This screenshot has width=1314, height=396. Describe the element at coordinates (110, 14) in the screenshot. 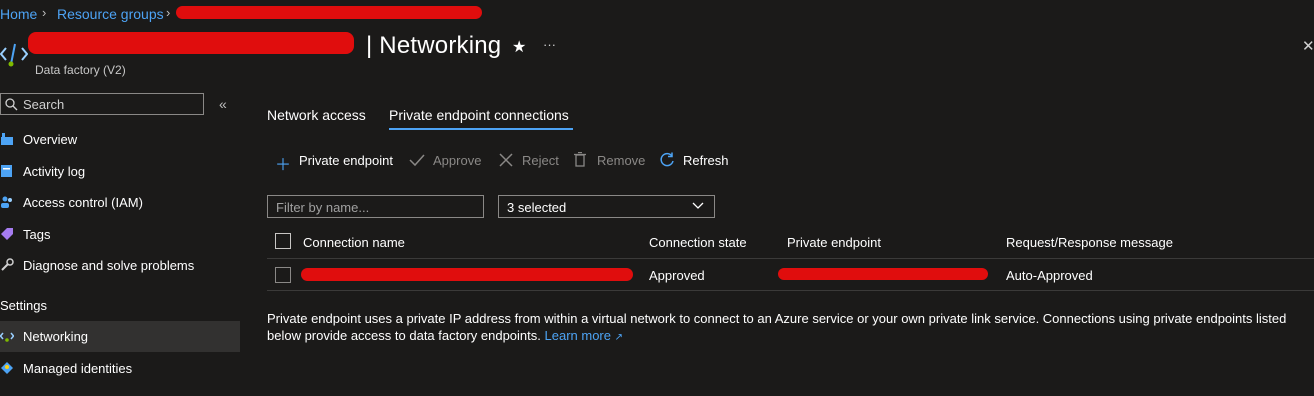

I see `breadcrumb-resource-groups: Resource groups` at that location.